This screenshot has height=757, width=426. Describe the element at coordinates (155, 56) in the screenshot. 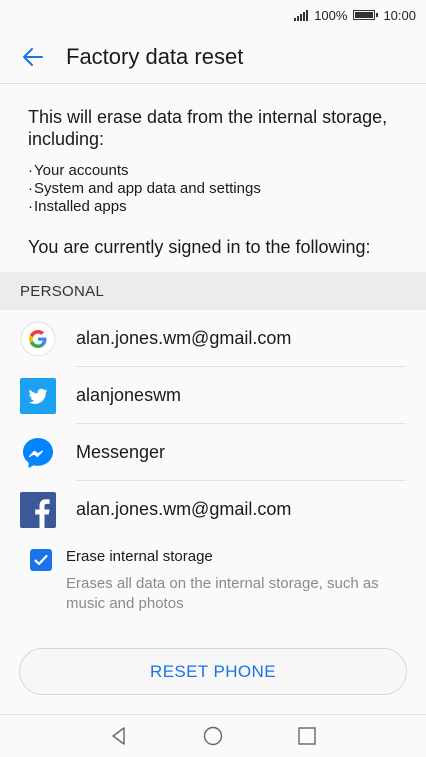

I see `page-title: Factory data reset` at that location.